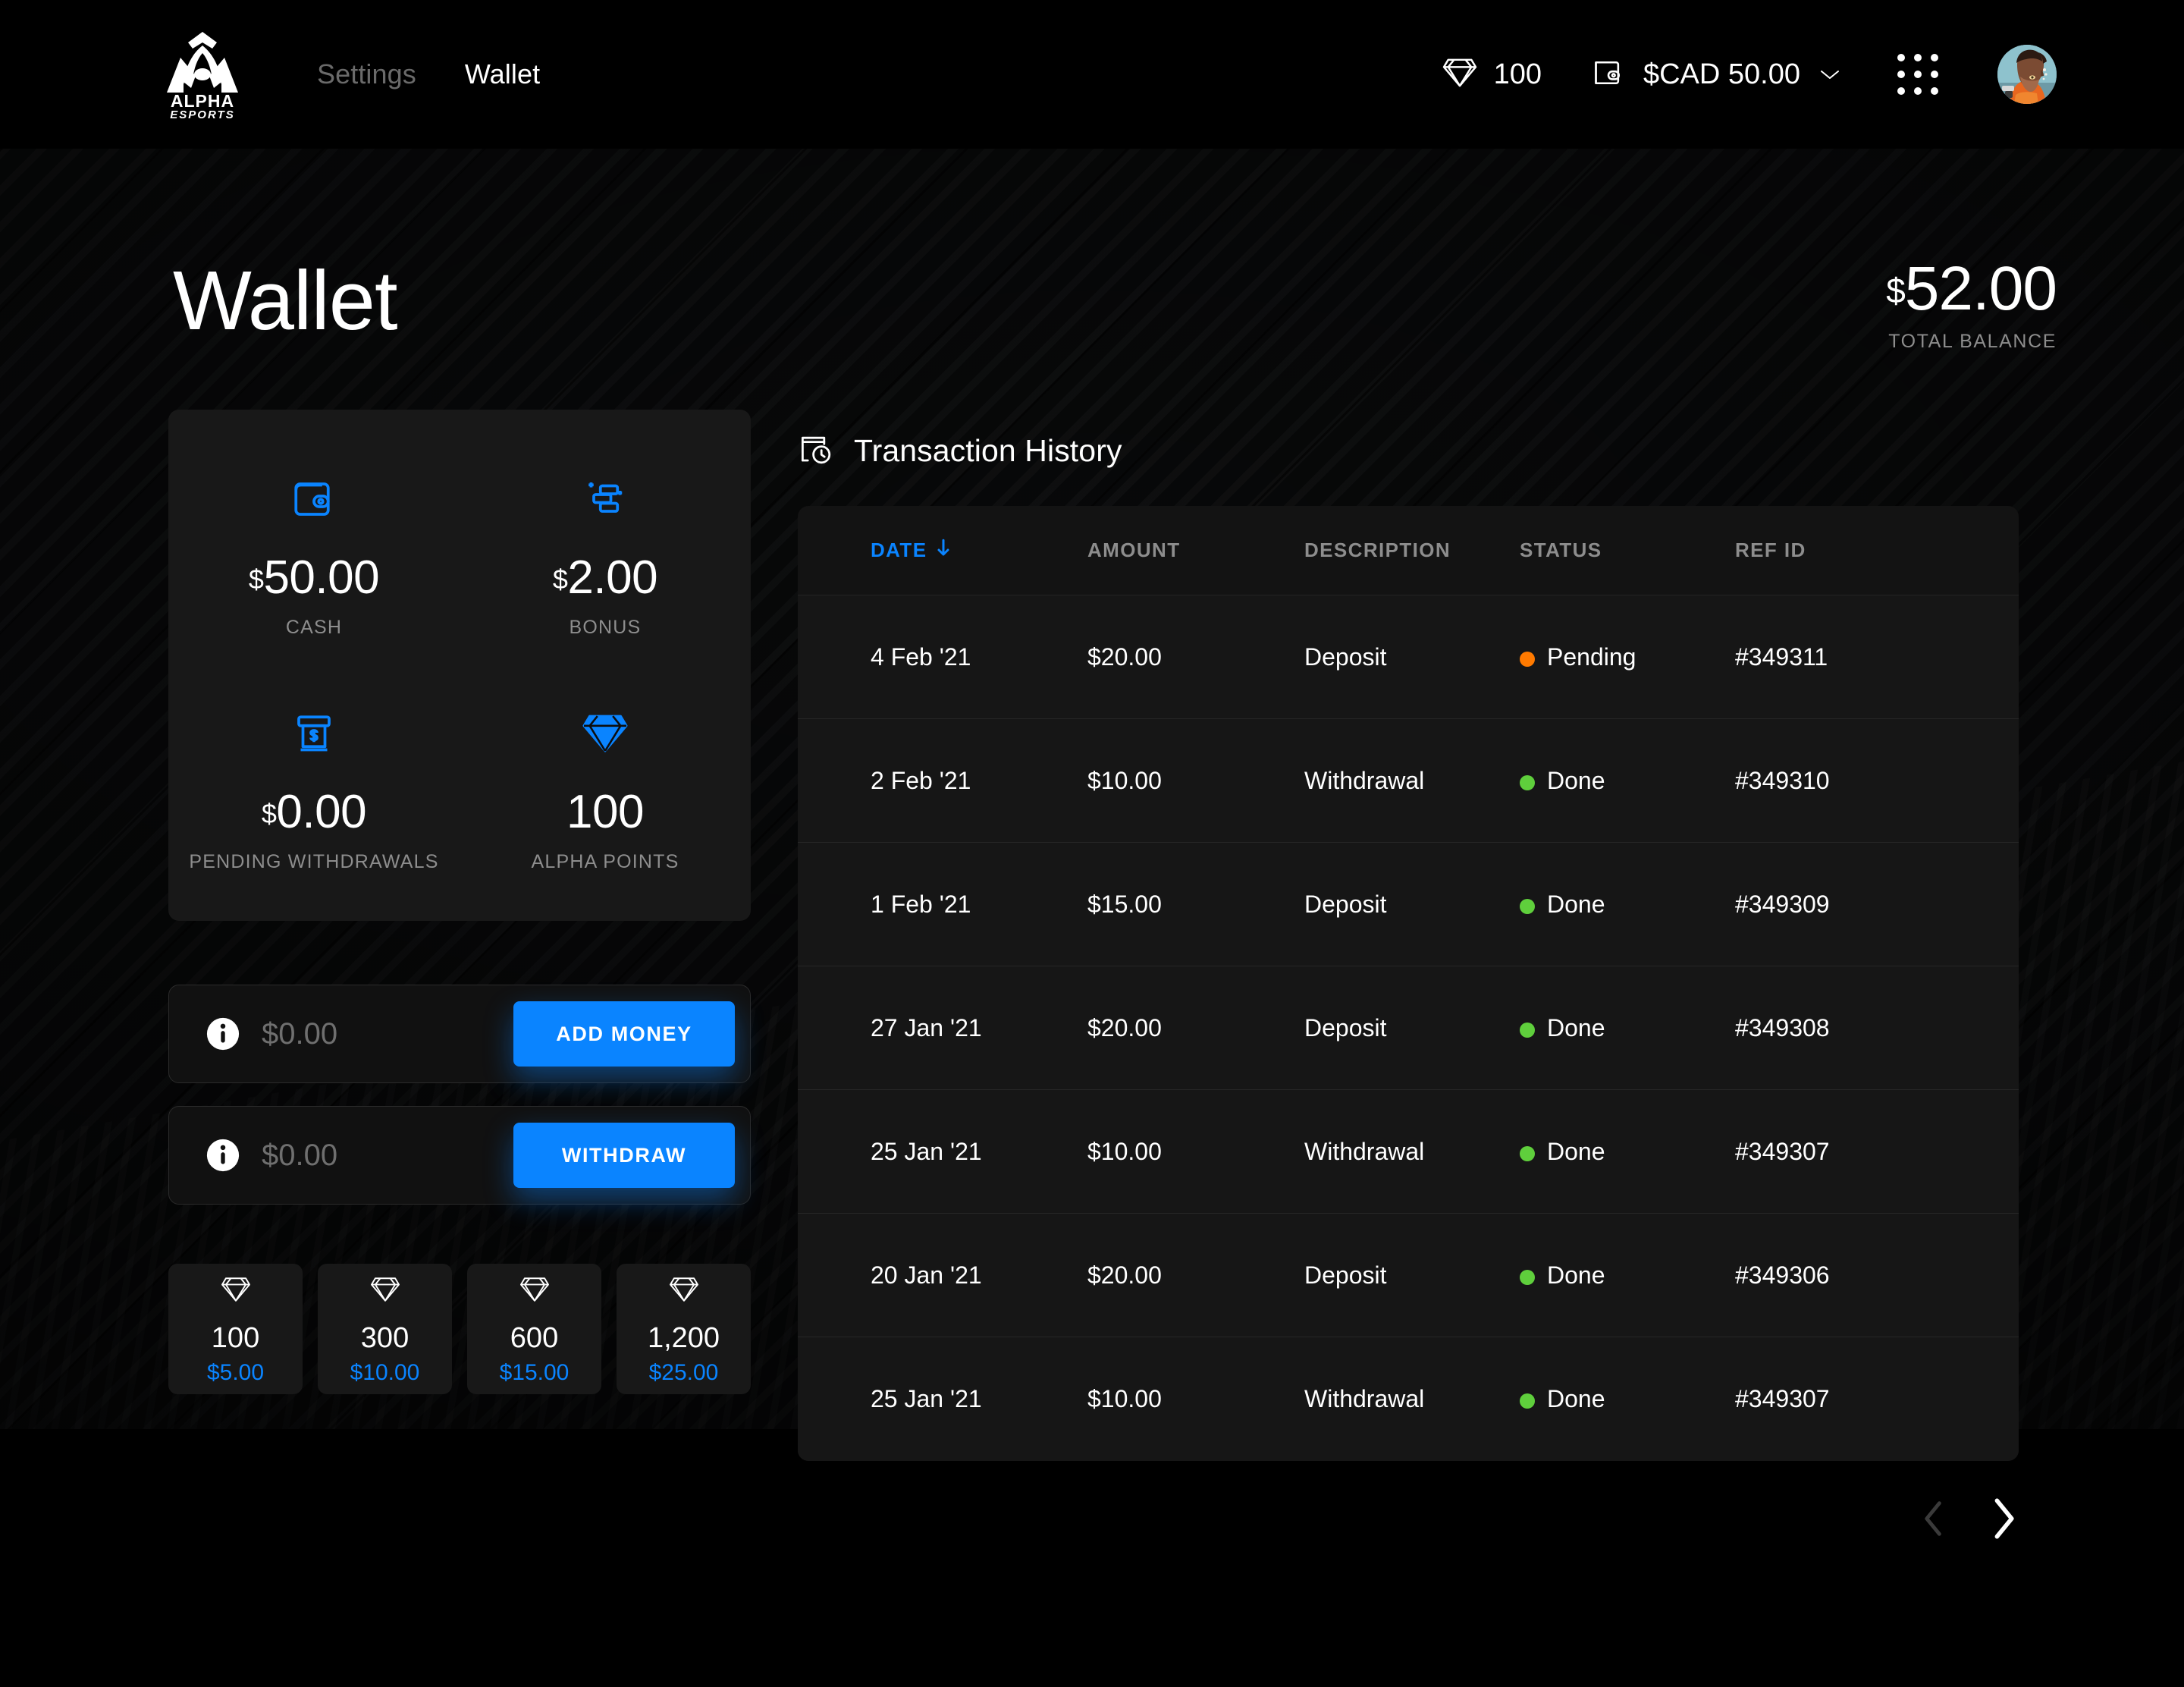 Image resolution: width=2184 pixels, height=1687 pixels. What do you see at coordinates (1408, 781) in the screenshot?
I see `table-row: 2 Feb '21 $10.00 Withdrawal Done #349310` at bounding box center [1408, 781].